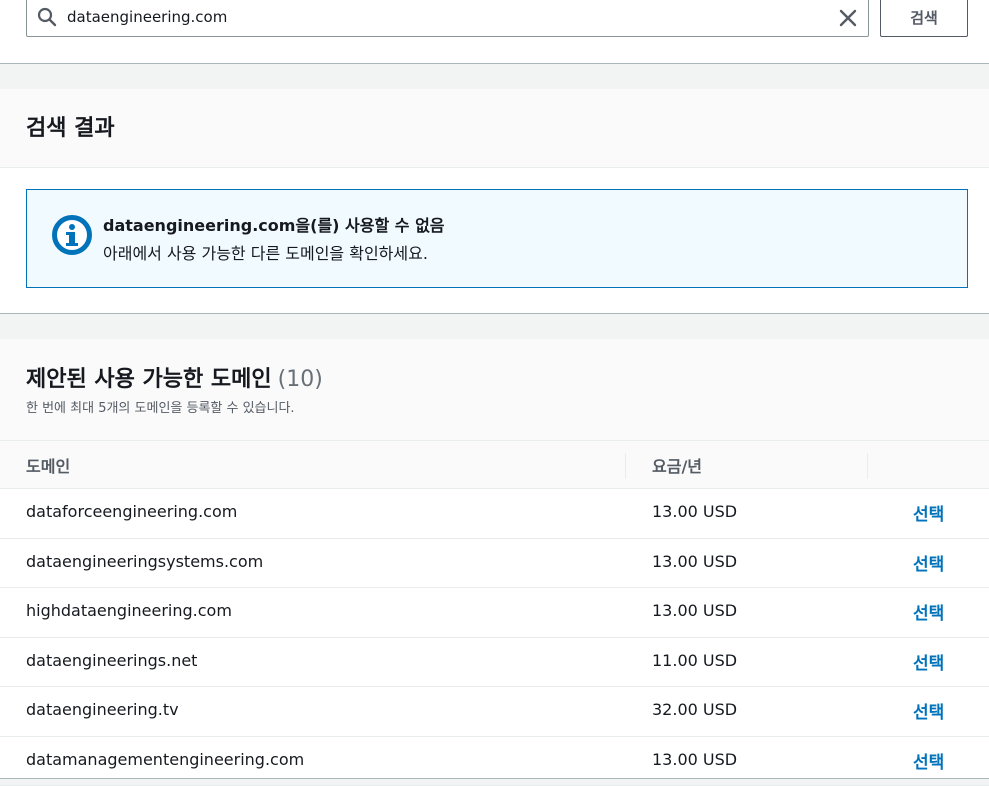 The height and width of the screenshot is (786, 989). Describe the element at coordinates (494, 514) in the screenshot. I see `table-row: dataforceengineering.com 13.00 USD 선택` at that location.